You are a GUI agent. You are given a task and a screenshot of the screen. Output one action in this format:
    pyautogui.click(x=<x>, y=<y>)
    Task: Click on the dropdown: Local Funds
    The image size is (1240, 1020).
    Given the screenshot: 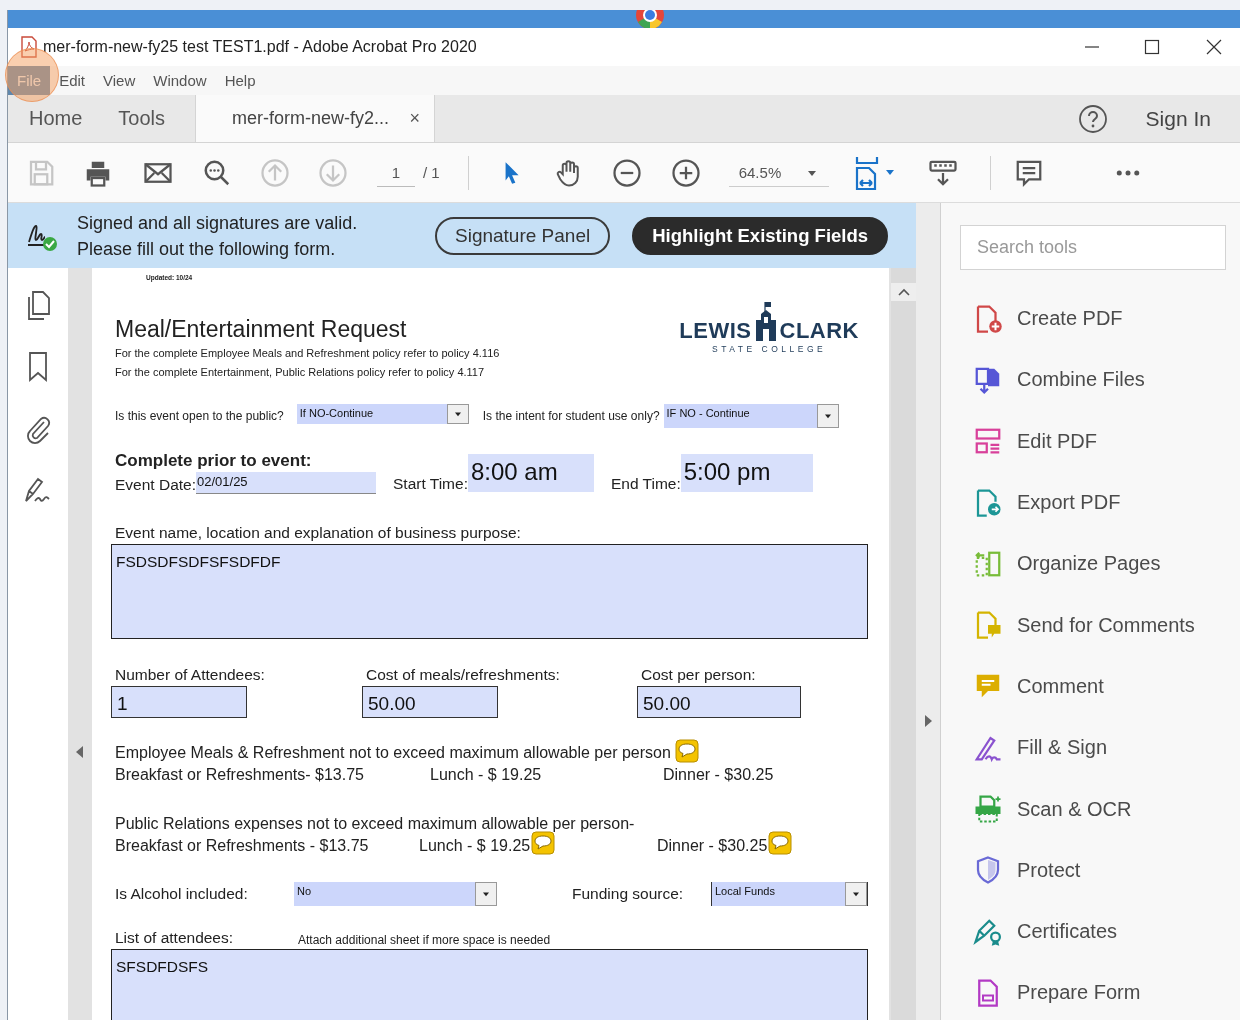 What is the action you would take?
    pyautogui.click(x=789, y=894)
    